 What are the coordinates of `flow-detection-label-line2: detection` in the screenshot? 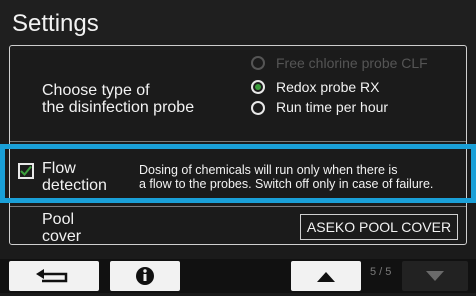 It's located at (74, 185).